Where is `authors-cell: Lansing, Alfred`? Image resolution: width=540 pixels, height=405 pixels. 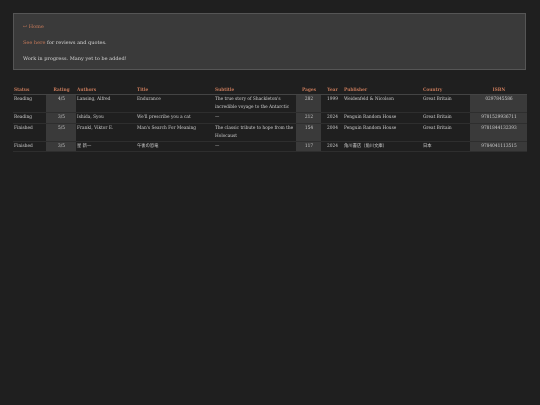
authors-cell: Lansing, Alfred is located at coordinates (106, 104).